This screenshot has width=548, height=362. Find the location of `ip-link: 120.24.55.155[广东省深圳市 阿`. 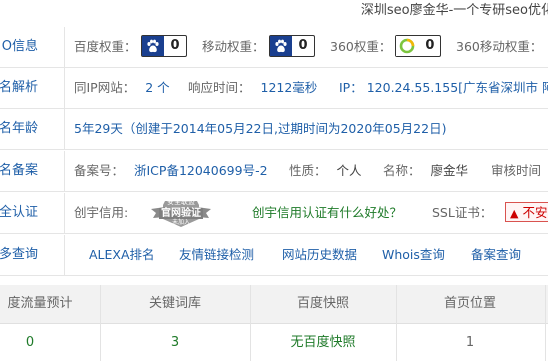

ip-link: 120.24.55.155[广东省深圳市 阿 is located at coordinates (457, 87).